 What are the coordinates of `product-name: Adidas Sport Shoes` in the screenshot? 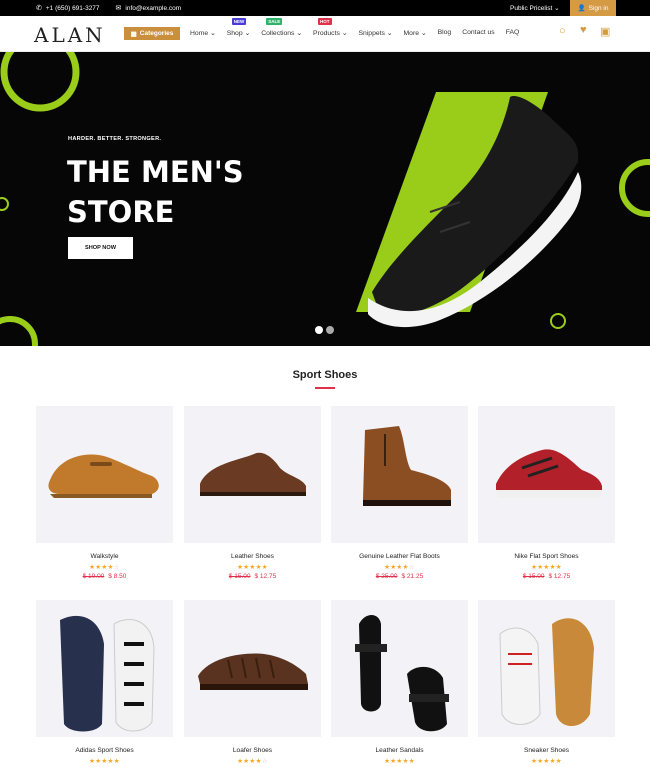 It's located at (104, 750).